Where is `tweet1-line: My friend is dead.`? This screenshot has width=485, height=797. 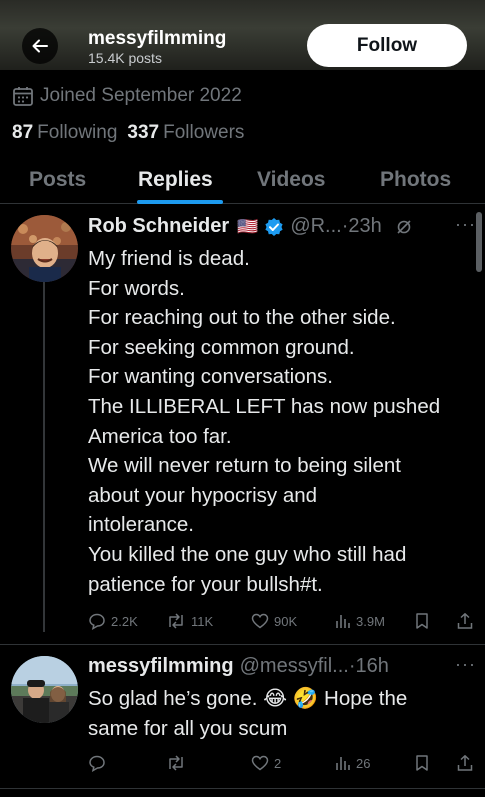 tweet1-line: My friend is dead. is located at coordinates (169, 258).